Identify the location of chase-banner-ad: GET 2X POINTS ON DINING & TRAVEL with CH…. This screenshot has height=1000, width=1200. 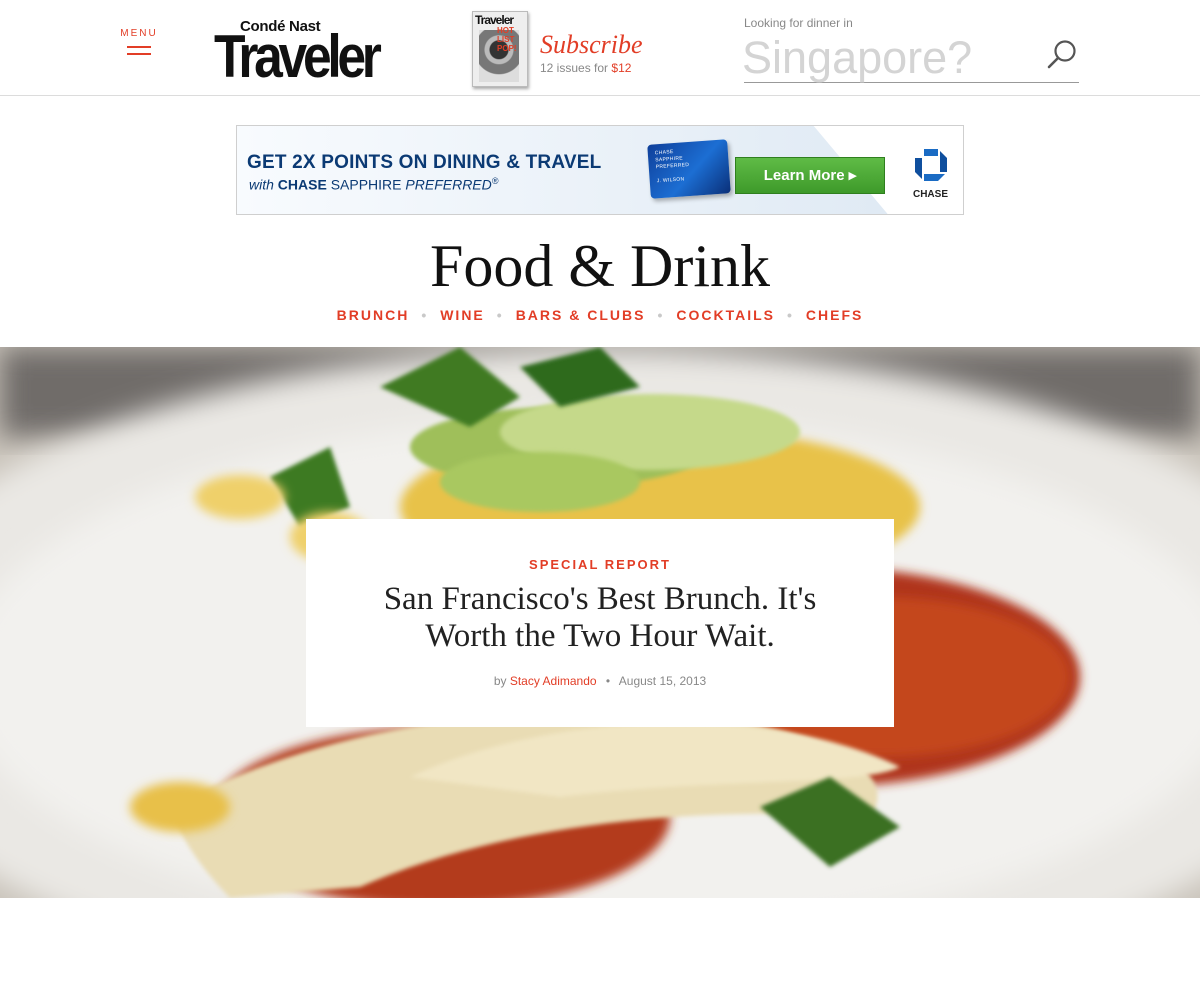
(600, 170).